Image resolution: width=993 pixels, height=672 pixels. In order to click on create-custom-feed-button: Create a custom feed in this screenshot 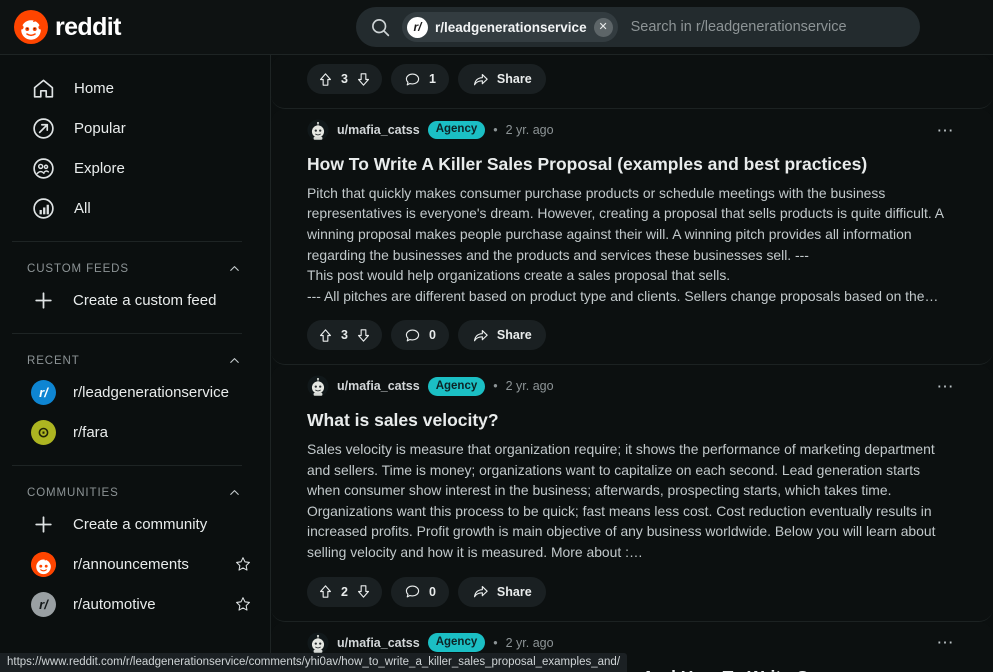, I will do `click(135, 300)`.